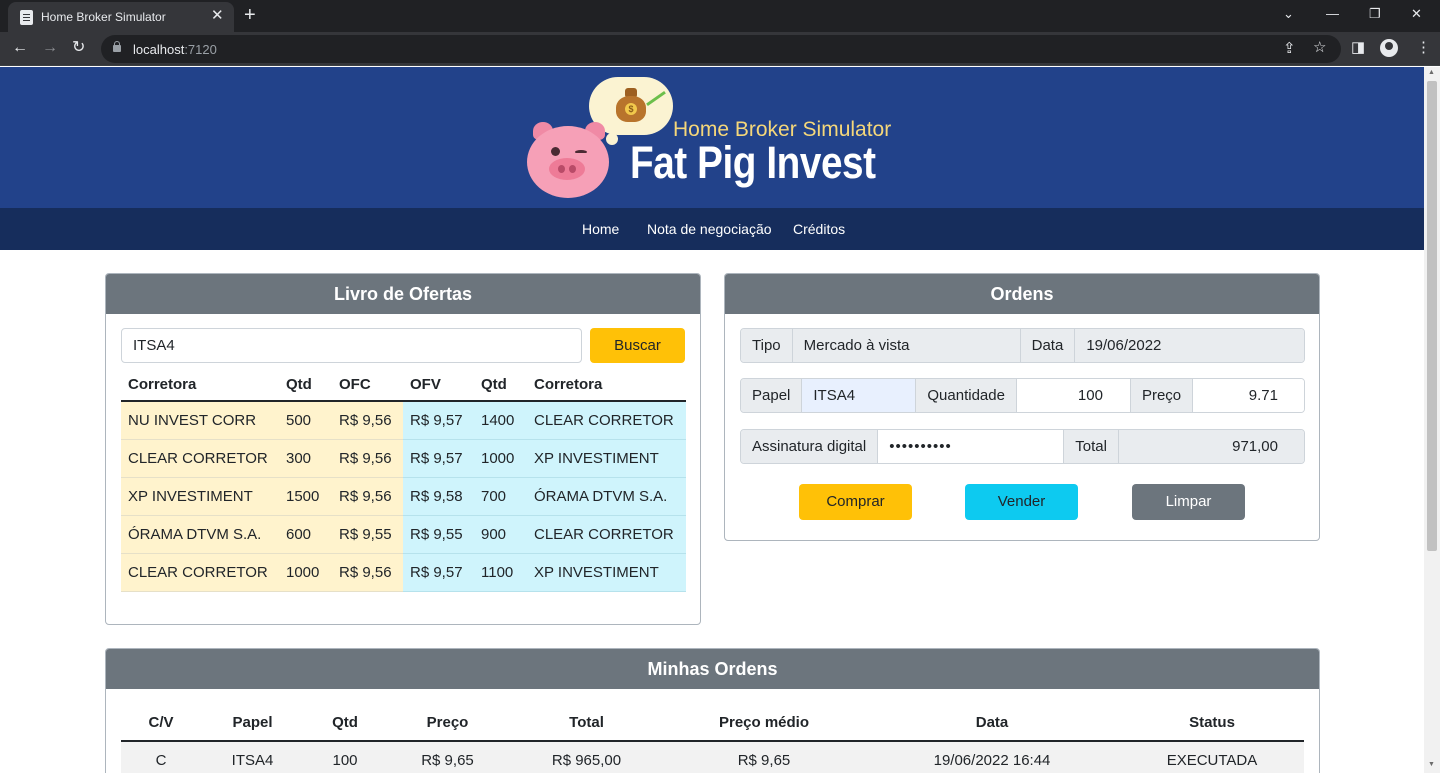 The height and width of the screenshot is (773, 1440). I want to click on order-papel: ITSA4, so click(252, 757).